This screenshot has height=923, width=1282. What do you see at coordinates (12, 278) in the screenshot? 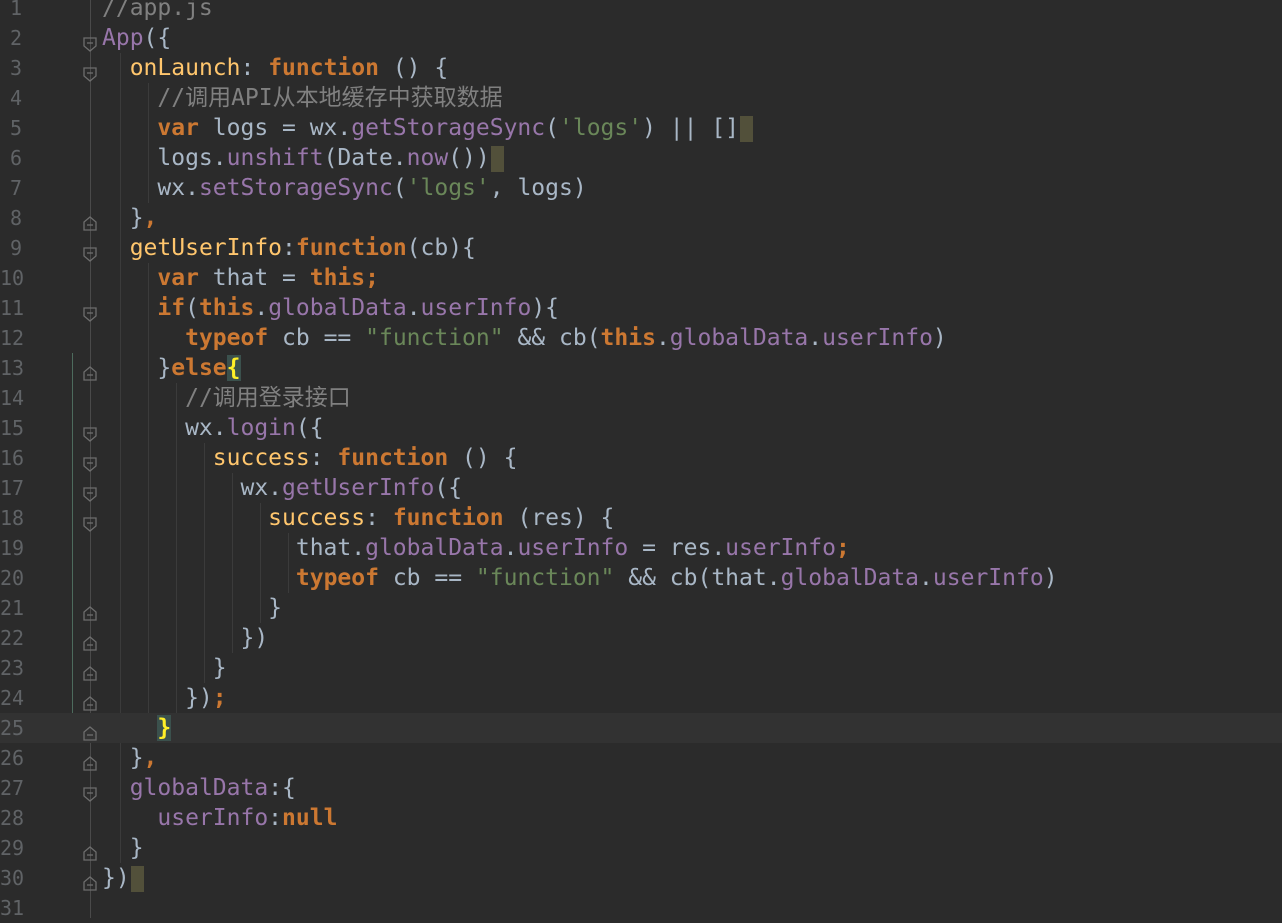
I see `line-number: 10` at bounding box center [12, 278].